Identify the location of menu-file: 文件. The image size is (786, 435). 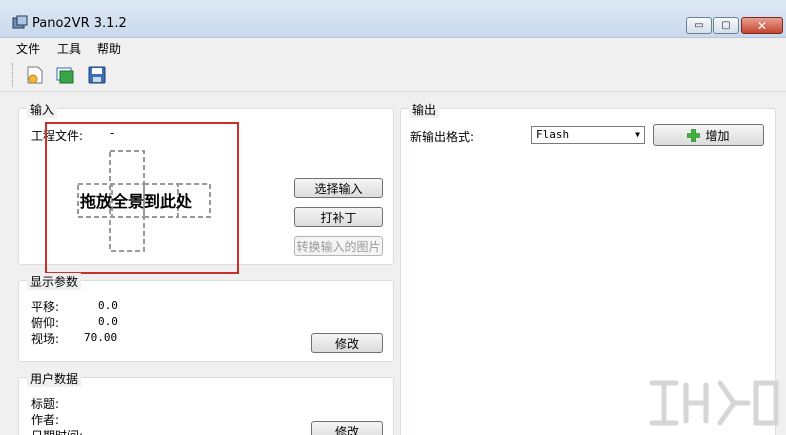
(28, 48).